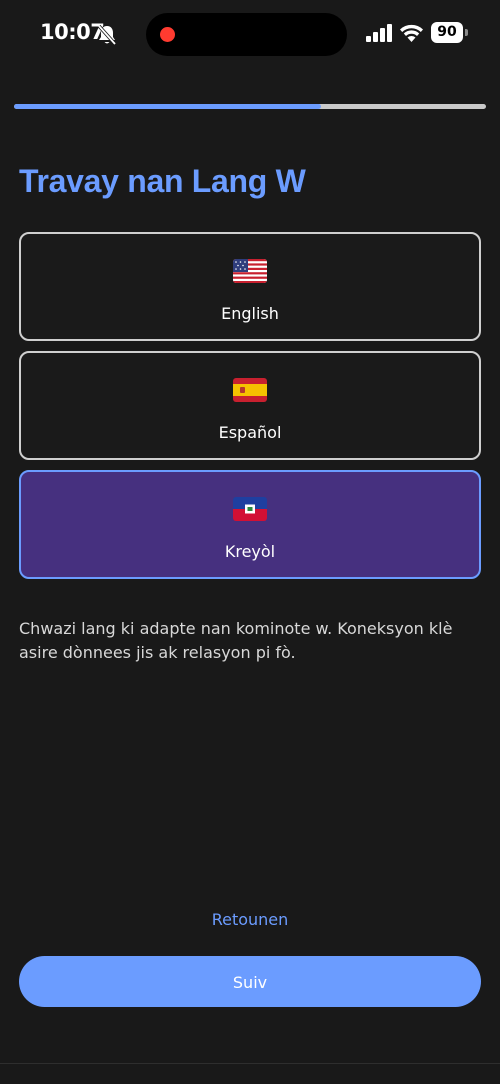 Image resolution: width=500 pixels, height=1084 pixels. Describe the element at coordinates (250, 981) in the screenshot. I see `next-button: Suiv` at that location.